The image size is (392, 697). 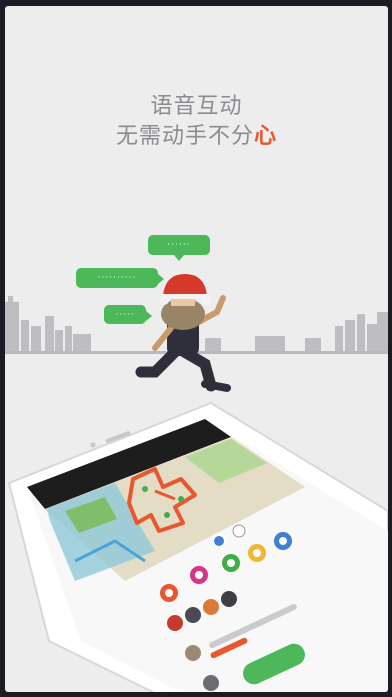 I want to click on headline-line-1: 语音互动, so click(x=196, y=106).